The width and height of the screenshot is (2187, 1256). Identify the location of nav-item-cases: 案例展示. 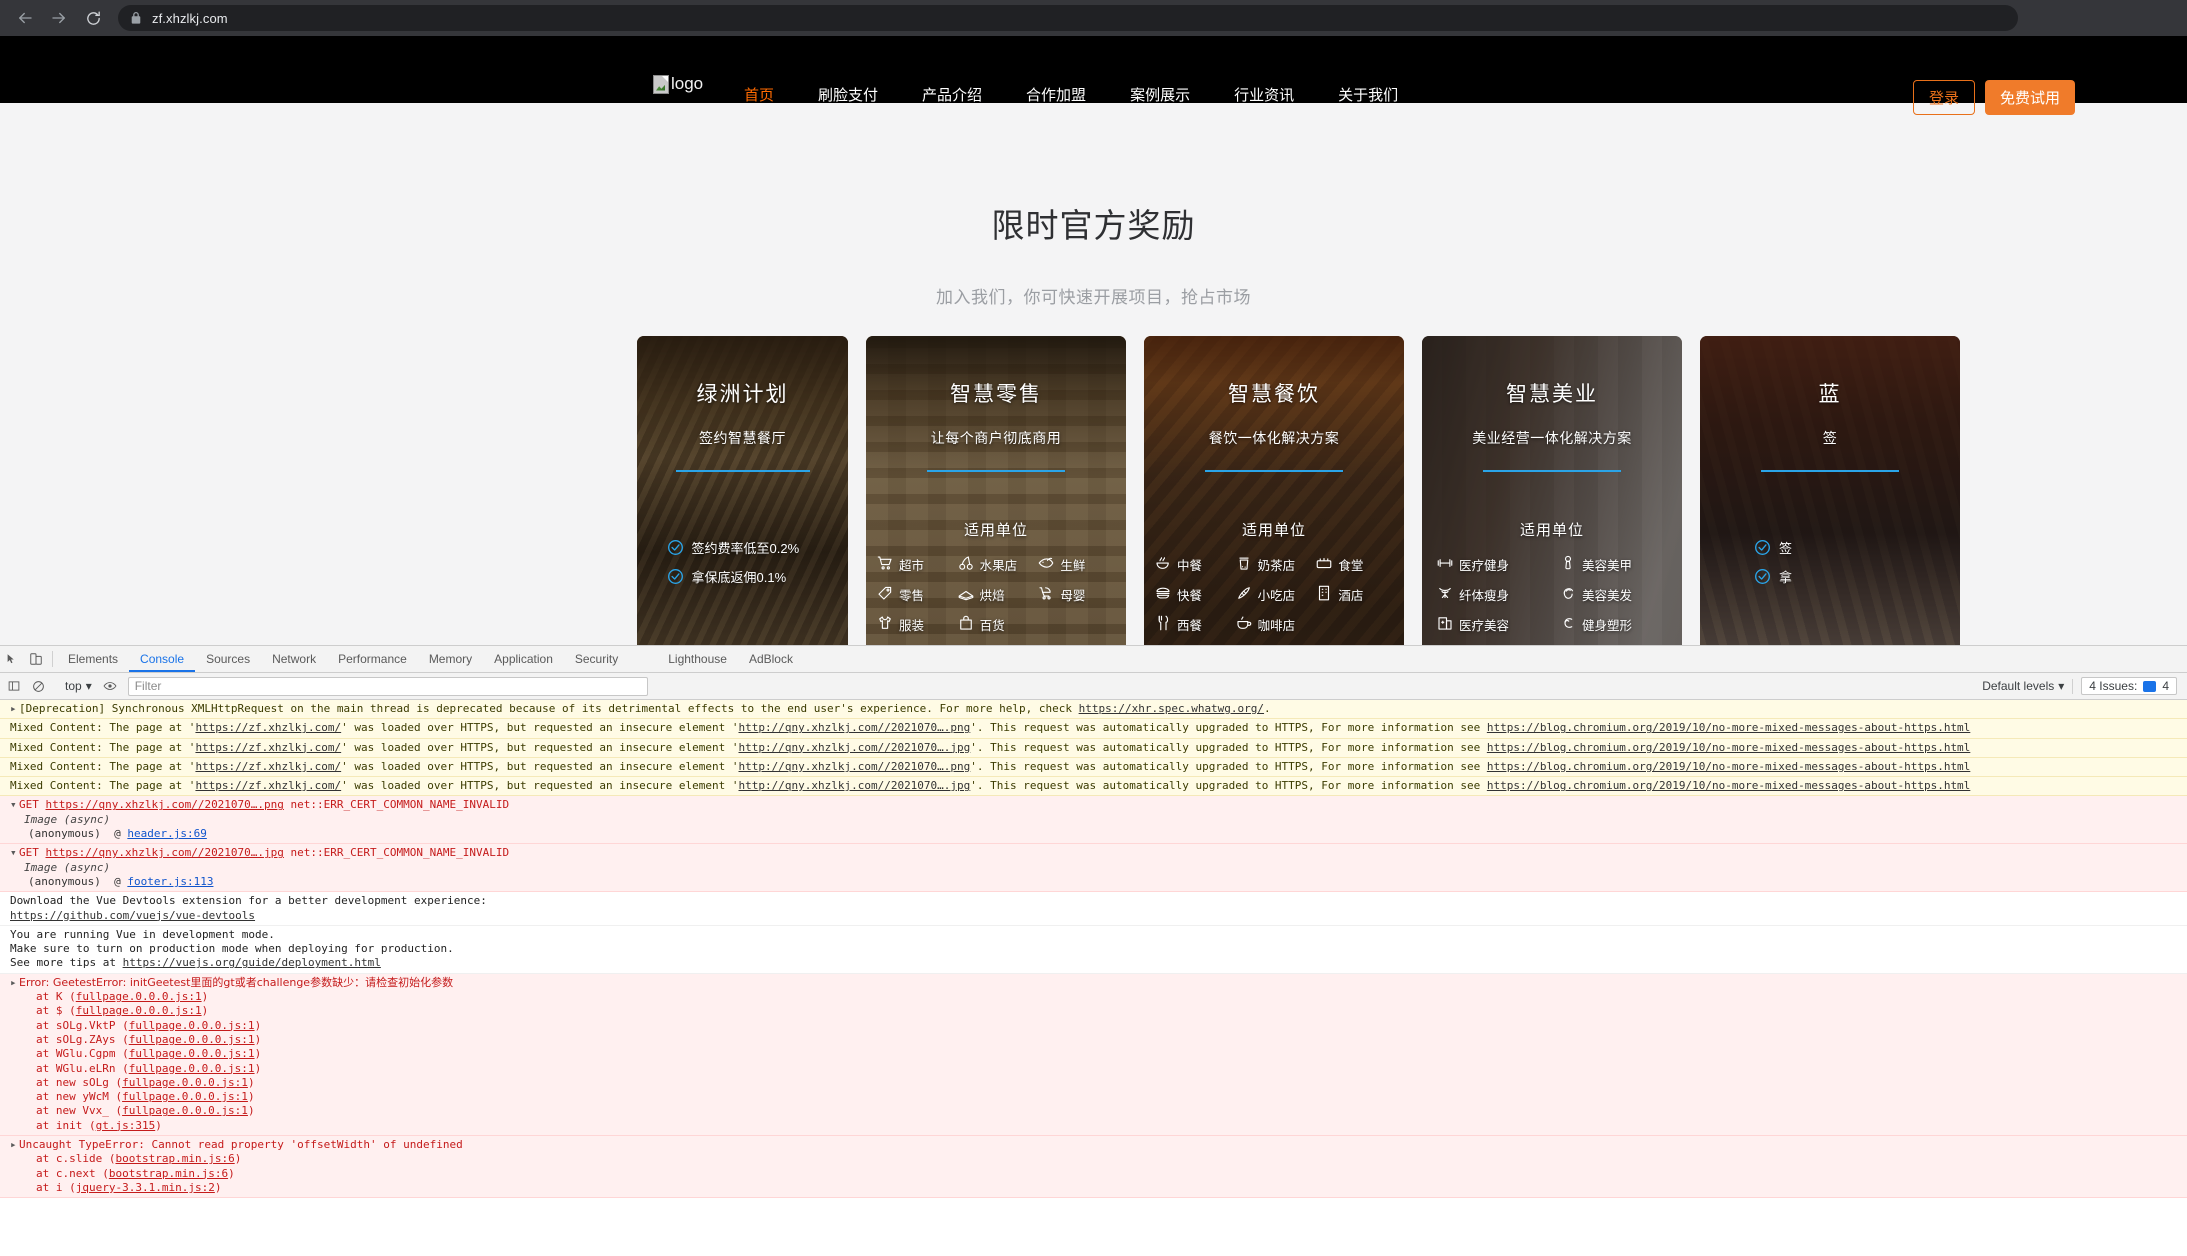
(1160, 94).